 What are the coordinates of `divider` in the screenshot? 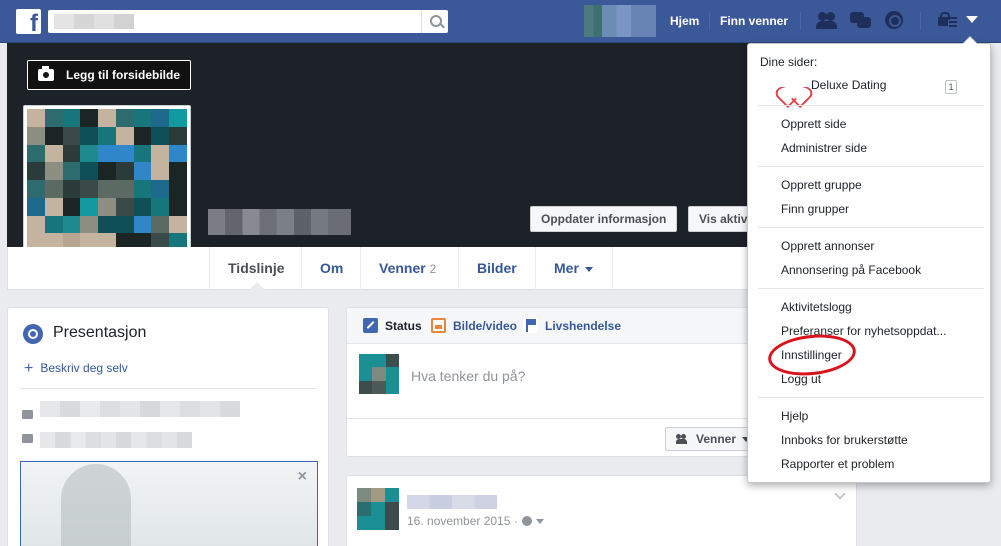 It's located at (168, 388).